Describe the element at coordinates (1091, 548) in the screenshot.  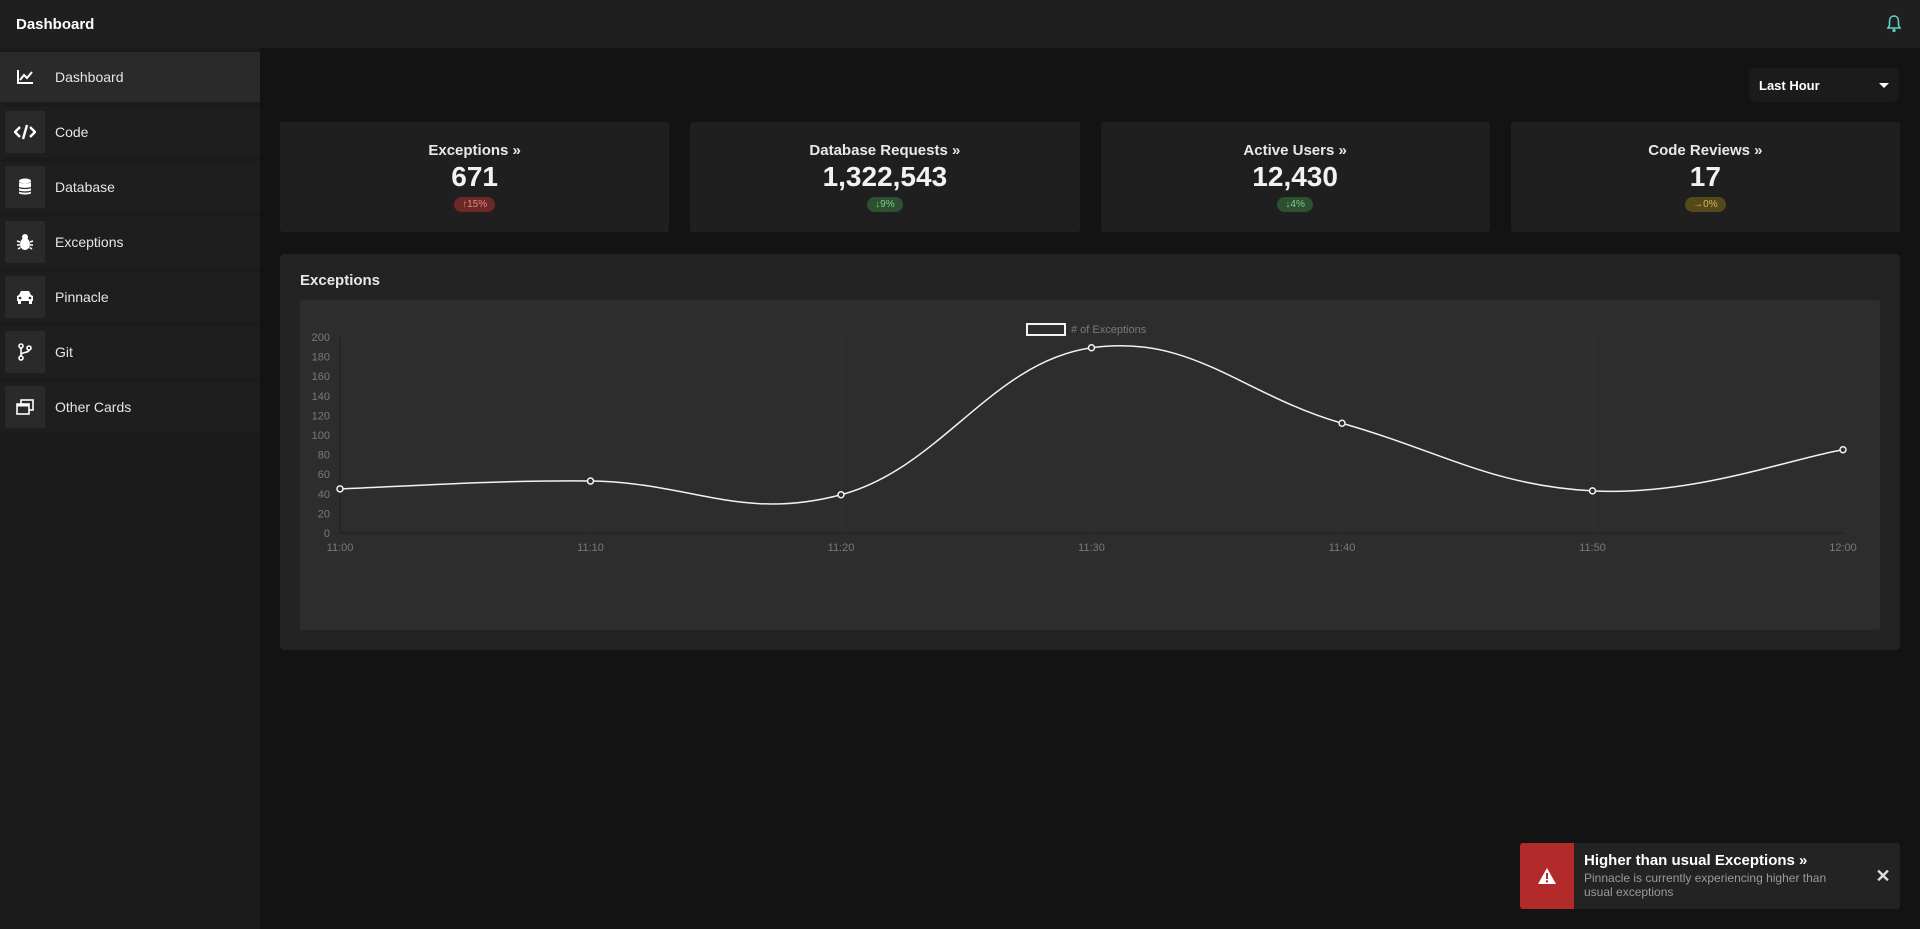
I see `x-tick-label: 11:30` at that location.